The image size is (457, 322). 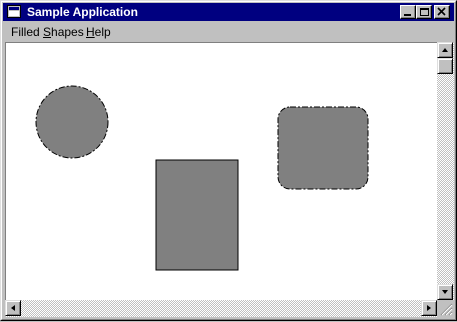 I want to click on vertical-scrollbar, so click(x=445, y=171).